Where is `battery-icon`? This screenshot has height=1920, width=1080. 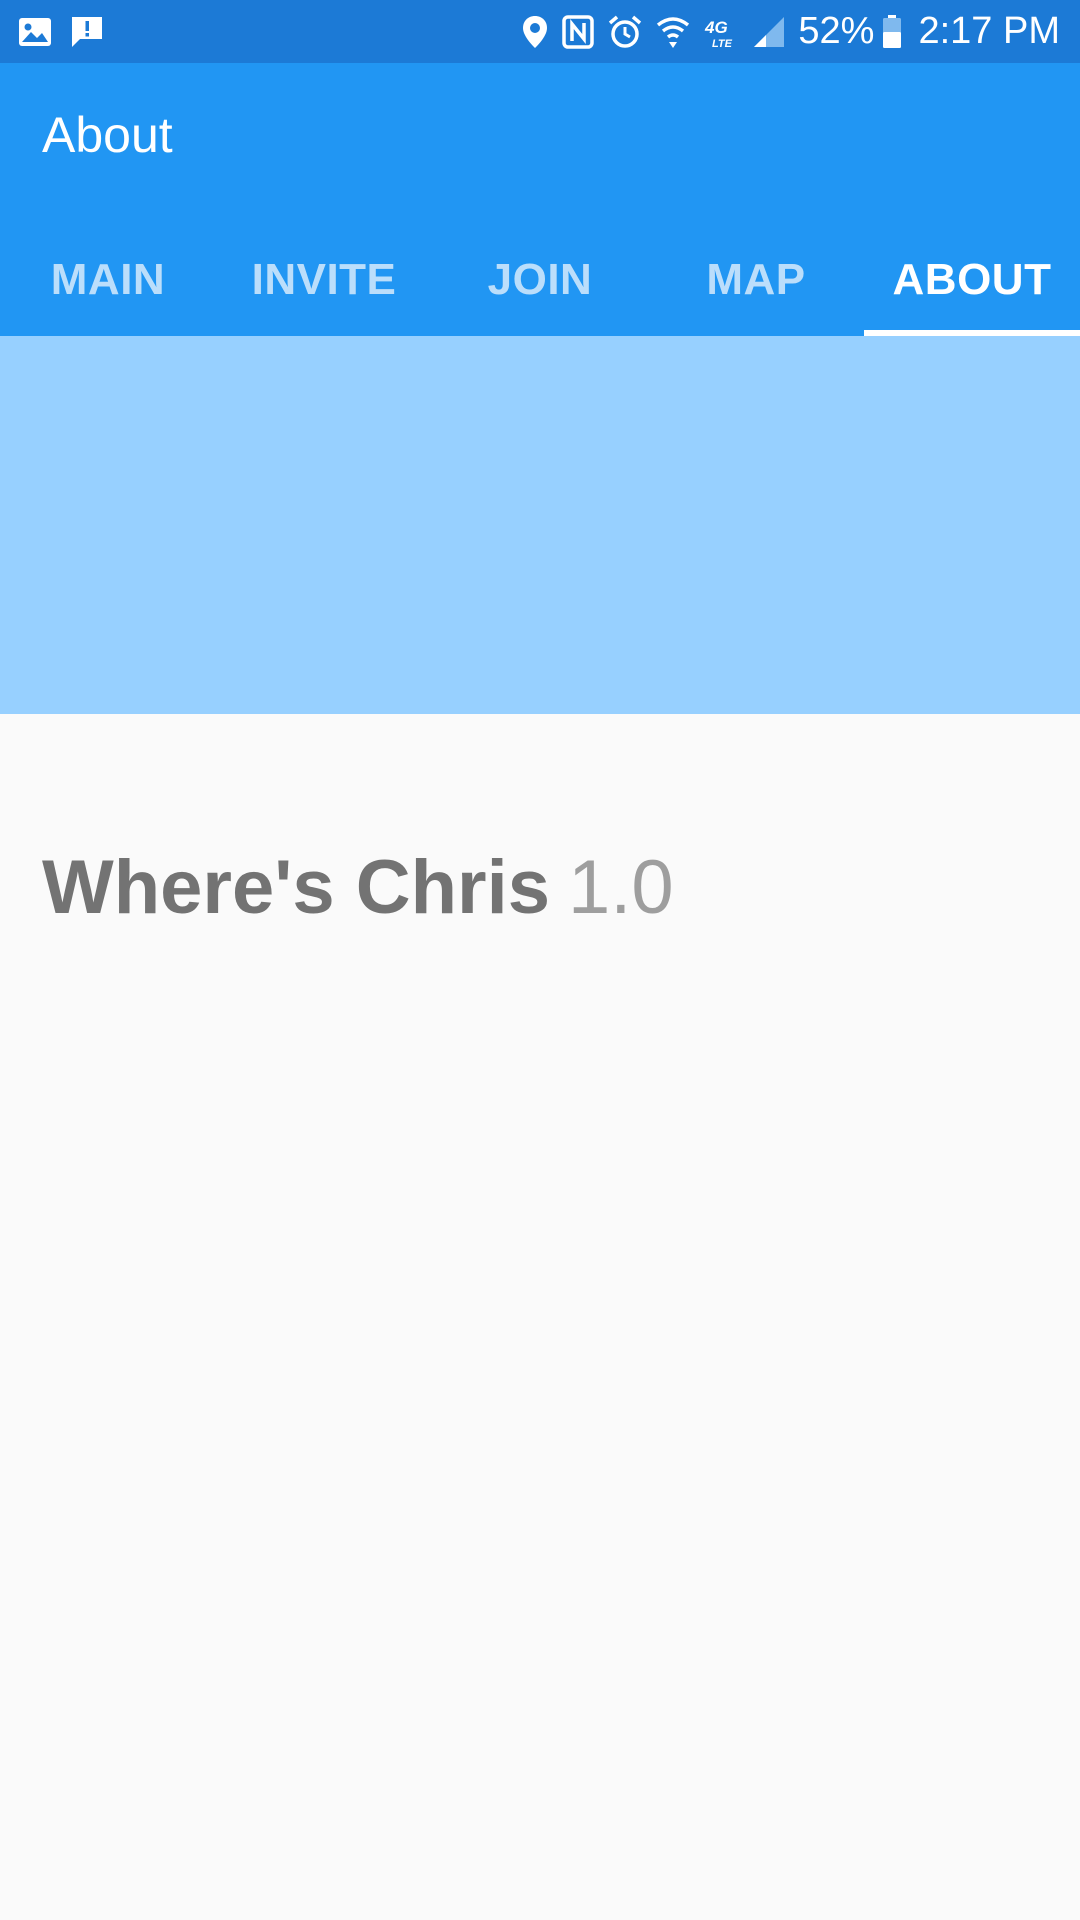
battery-icon is located at coordinates (892, 31).